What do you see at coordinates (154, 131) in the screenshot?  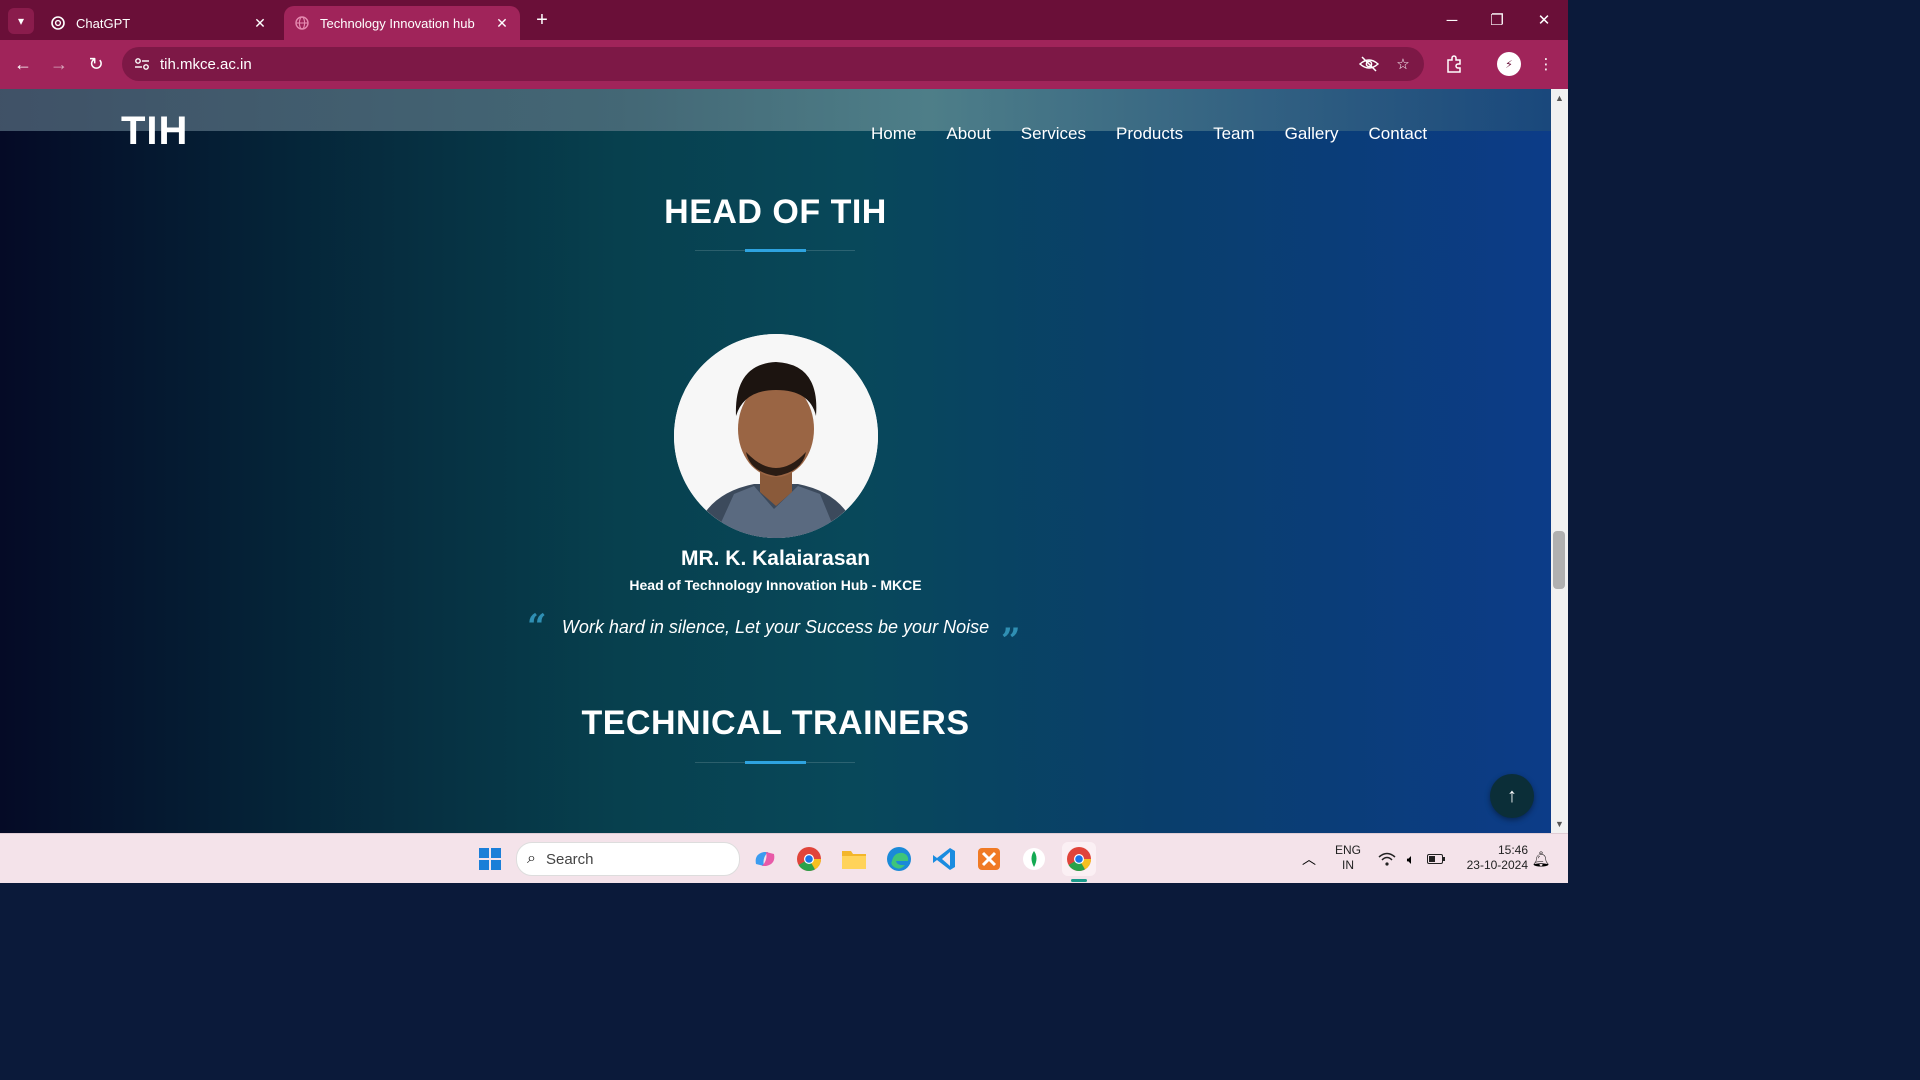 I see `site-logo: TIH` at bounding box center [154, 131].